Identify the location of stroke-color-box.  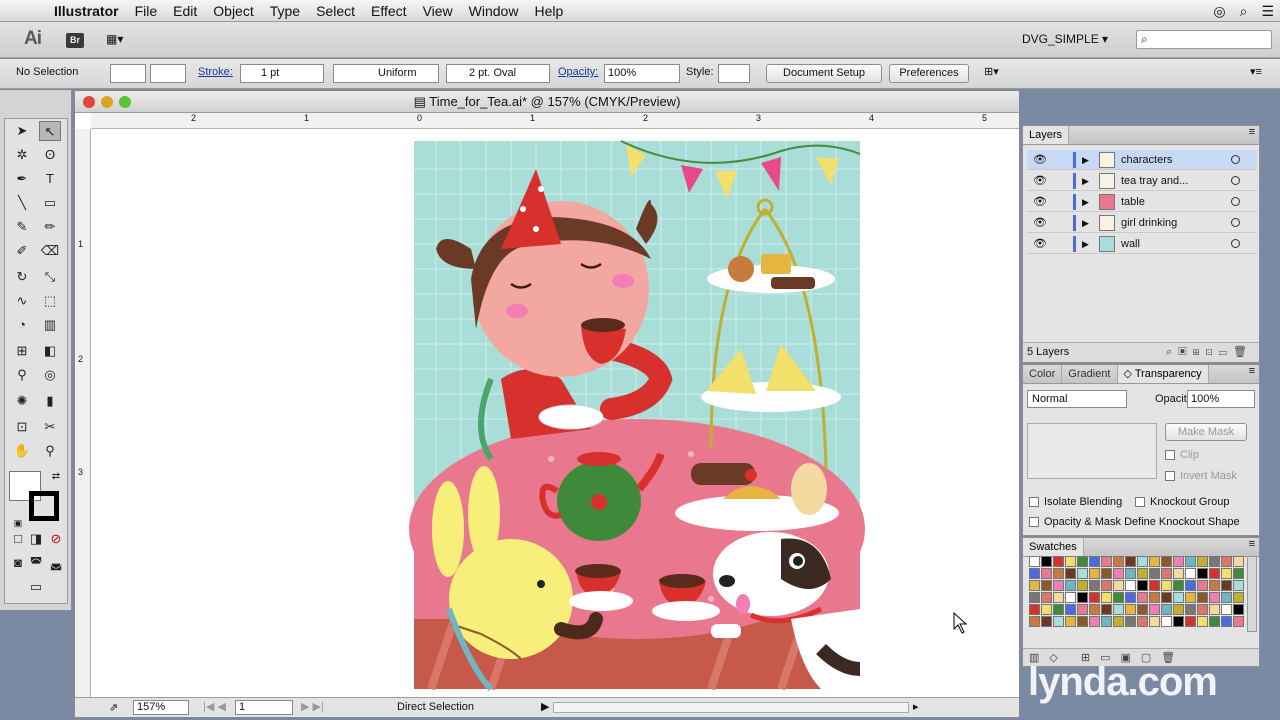
(44, 506).